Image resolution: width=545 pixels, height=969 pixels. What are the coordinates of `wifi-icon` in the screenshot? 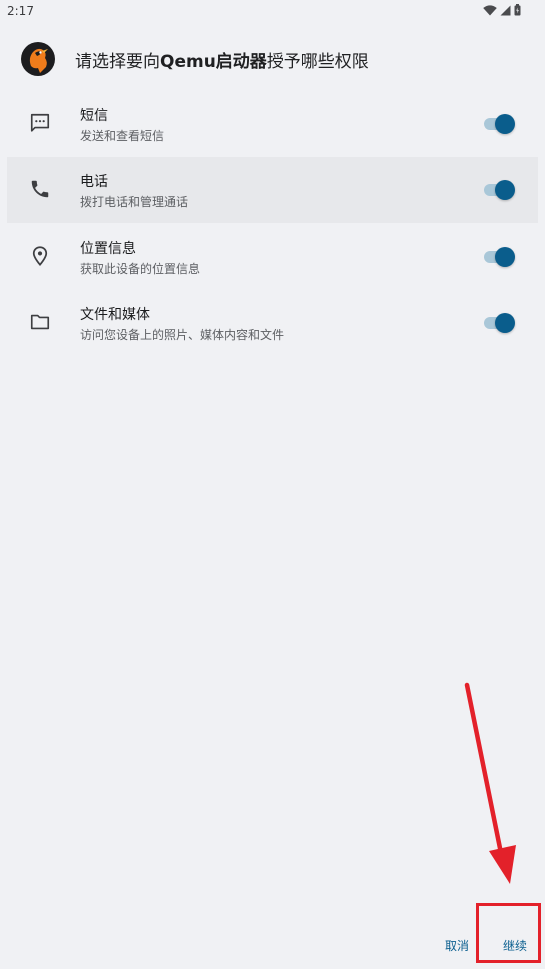 It's located at (490, 10).